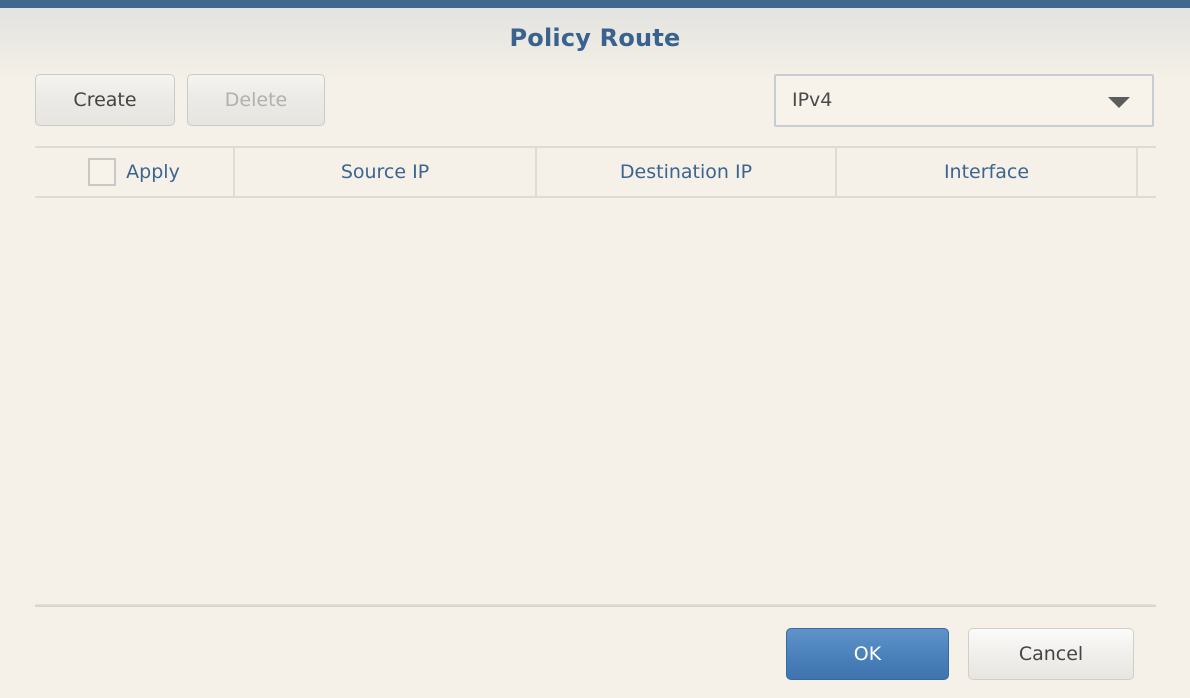  Describe the element at coordinates (1051, 654) in the screenshot. I see `cancel-button: Cancel` at that location.